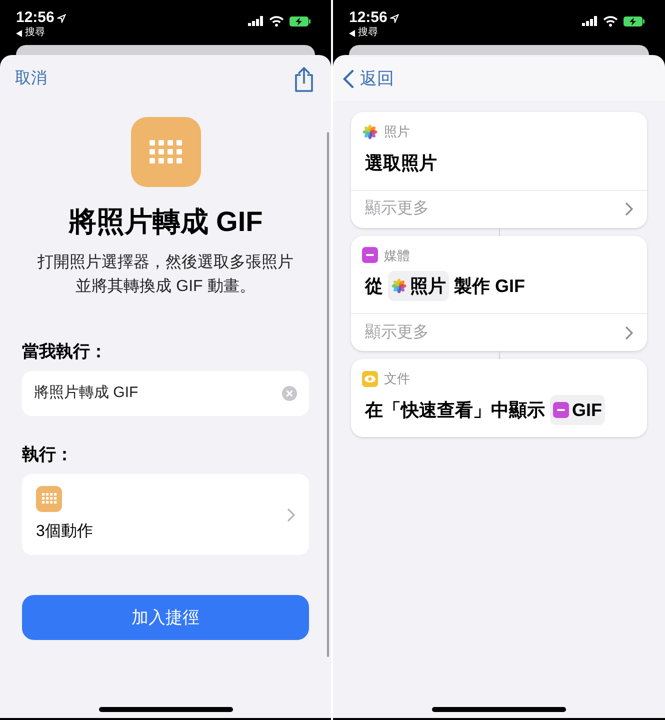 Image resolution: width=665 pixels, height=720 pixels. I want to click on action-card: 照片 選取照片 顯示更多, so click(499, 170).